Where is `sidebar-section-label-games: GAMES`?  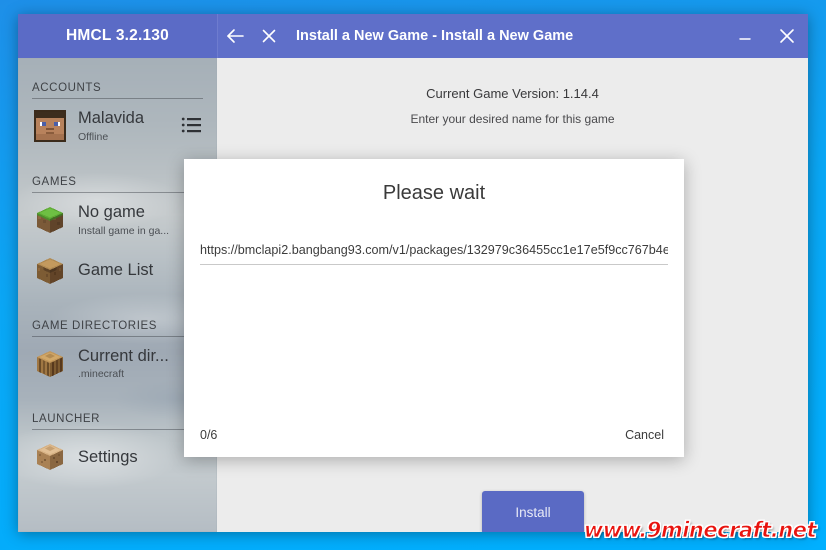 sidebar-section-label-games: GAMES is located at coordinates (54, 181).